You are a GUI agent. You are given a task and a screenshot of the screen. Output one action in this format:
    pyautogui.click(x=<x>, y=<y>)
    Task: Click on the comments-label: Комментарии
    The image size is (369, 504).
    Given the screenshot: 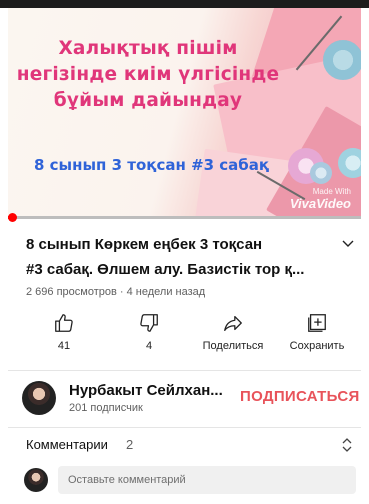 What is the action you would take?
    pyautogui.click(x=67, y=444)
    